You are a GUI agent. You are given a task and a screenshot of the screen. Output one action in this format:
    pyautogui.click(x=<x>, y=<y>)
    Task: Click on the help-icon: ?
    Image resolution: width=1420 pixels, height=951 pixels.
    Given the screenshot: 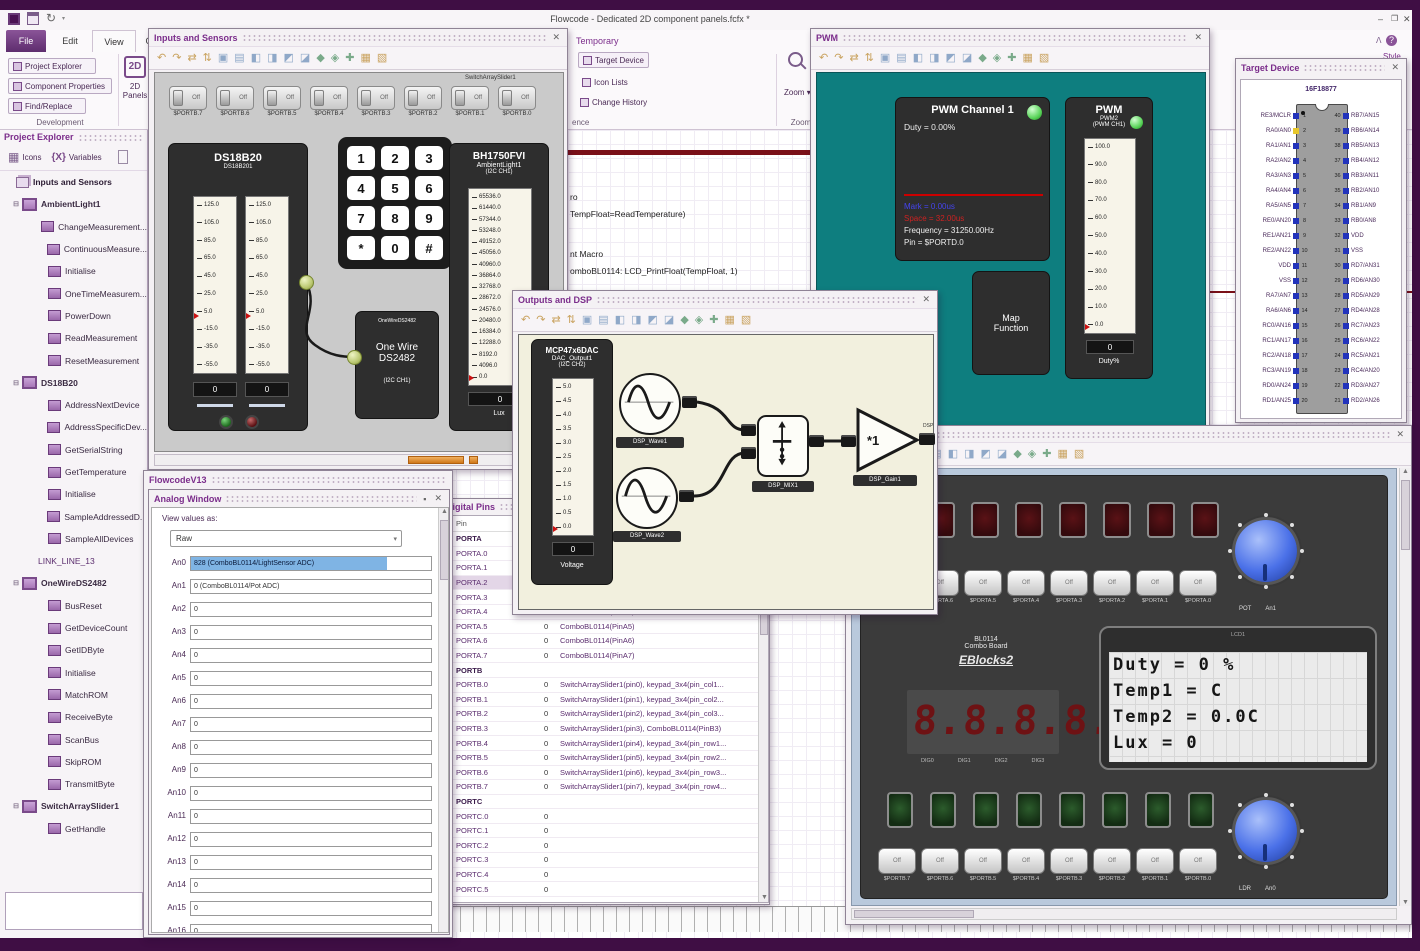 What is the action you would take?
    pyautogui.click(x=1391, y=40)
    